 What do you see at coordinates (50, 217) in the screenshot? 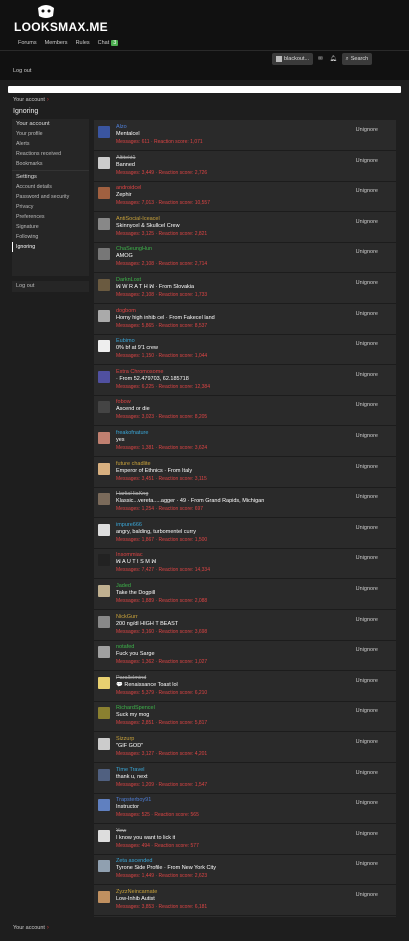
I see `sidebar-item-preferences: Preferences` at bounding box center [50, 217].